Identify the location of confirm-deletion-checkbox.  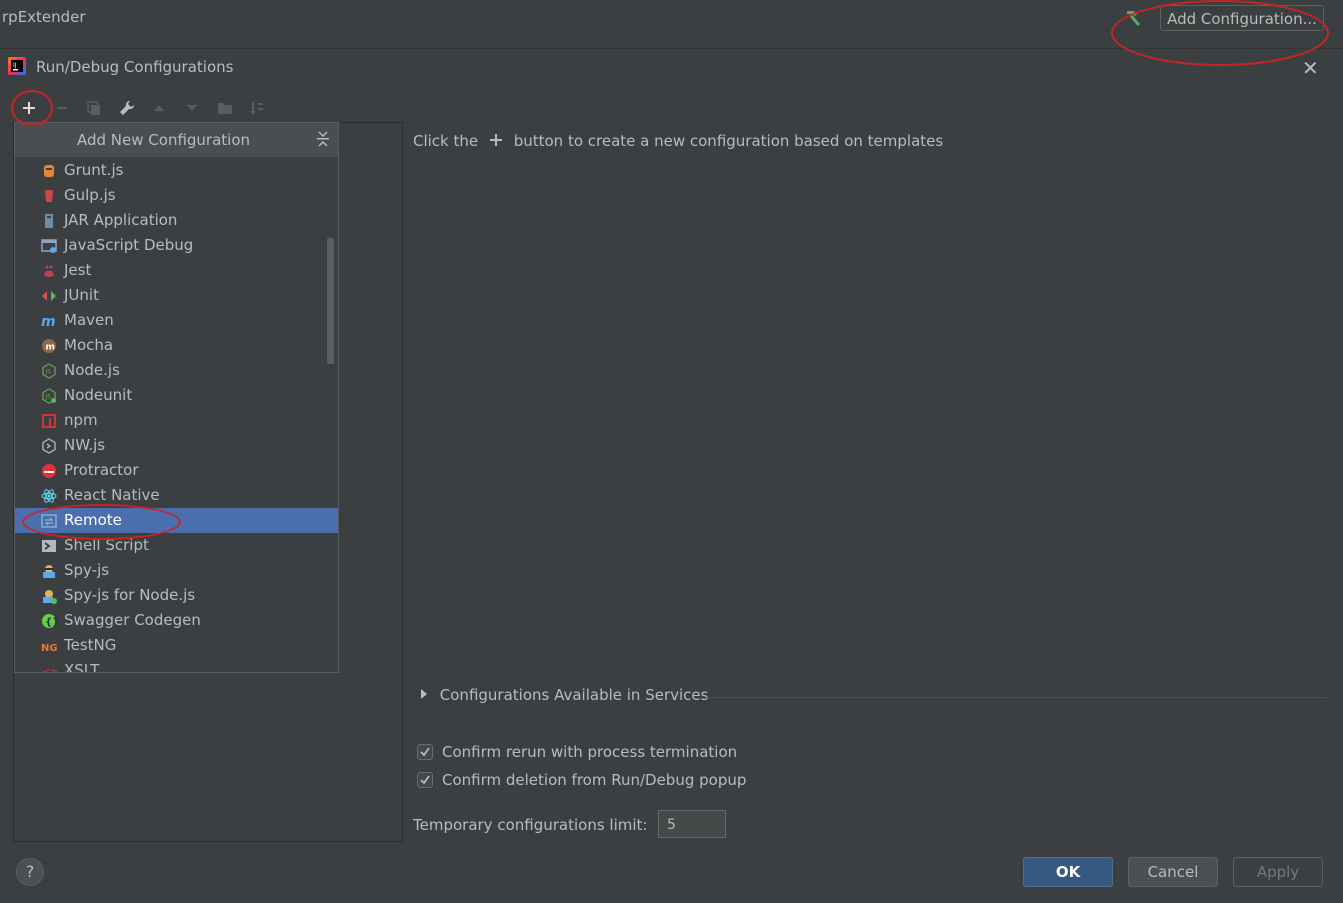
(425, 780).